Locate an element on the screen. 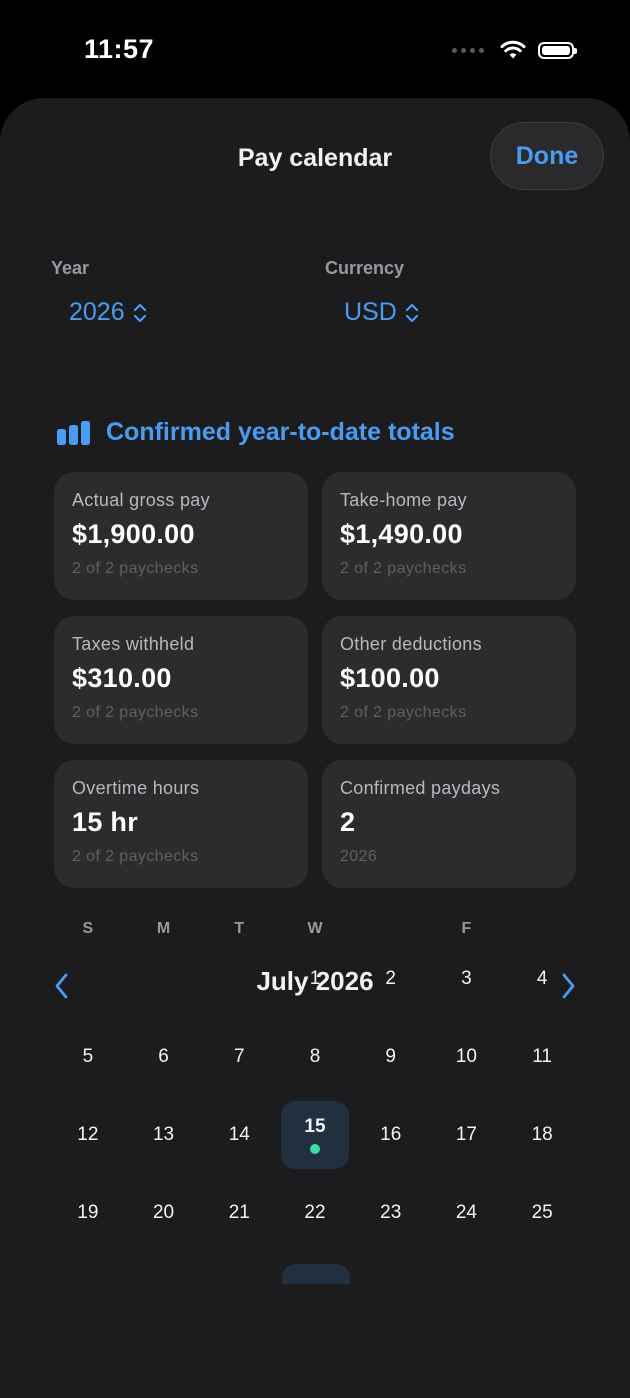 Image resolution: width=630 pixels, height=1398 pixels. day-number: 21 is located at coordinates (239, 1212).